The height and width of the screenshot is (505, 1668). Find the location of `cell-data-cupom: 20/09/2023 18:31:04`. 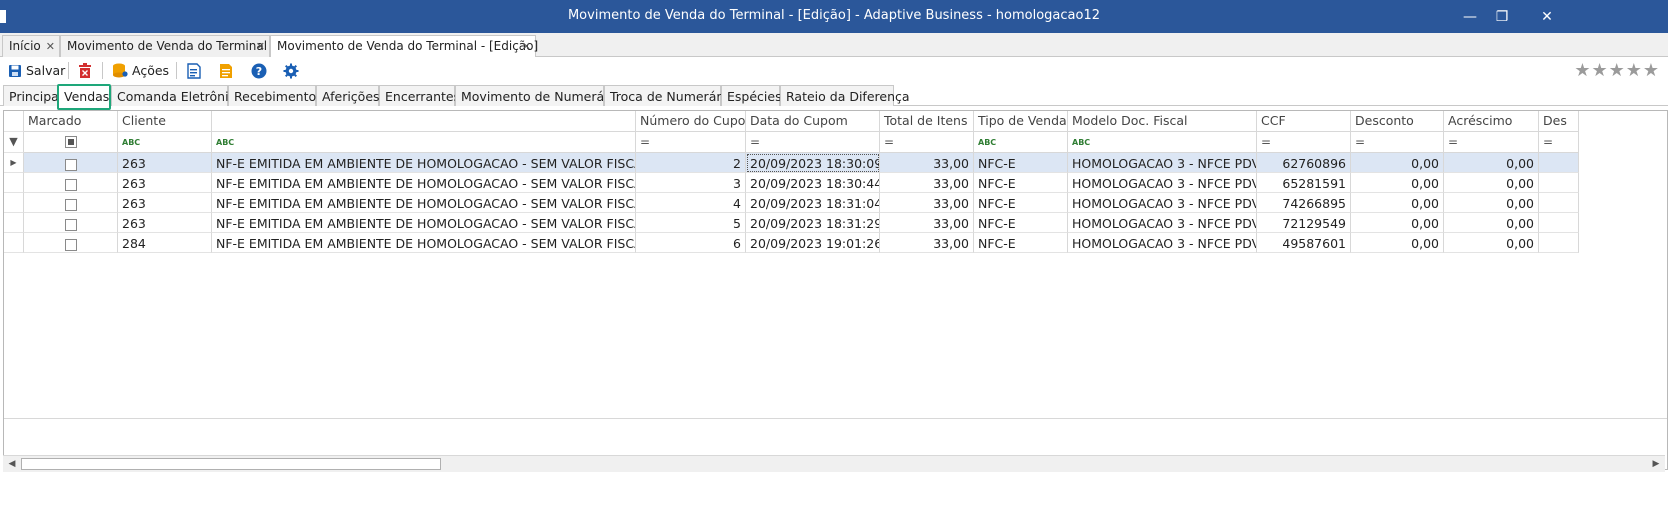

cell-data-cupom: 20/09/2023 18:31:04 is located at coordinates (813, 203).